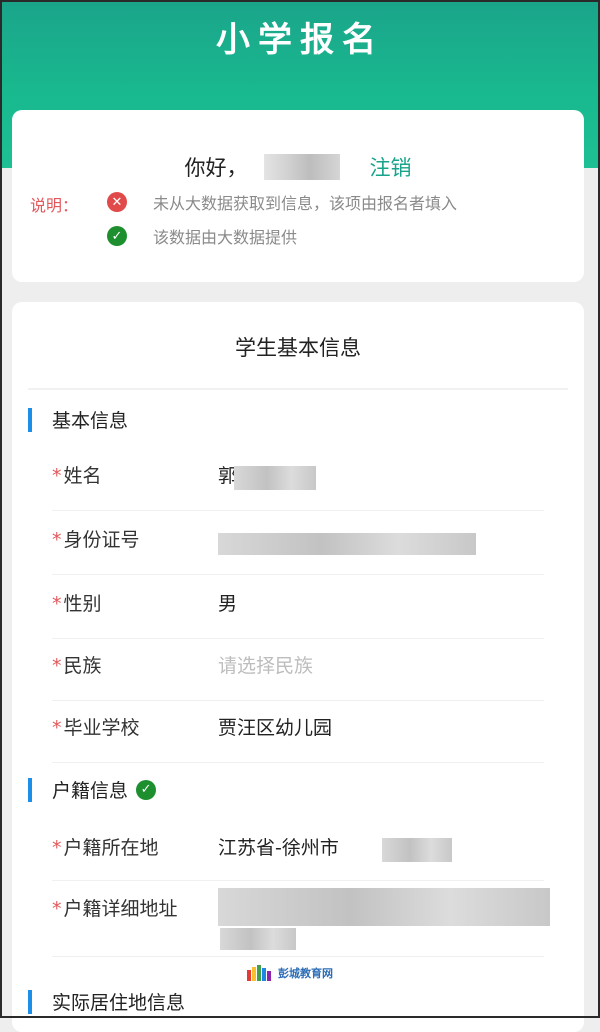  I want to click on field-gender: * 性别 男, so click(298, 613).